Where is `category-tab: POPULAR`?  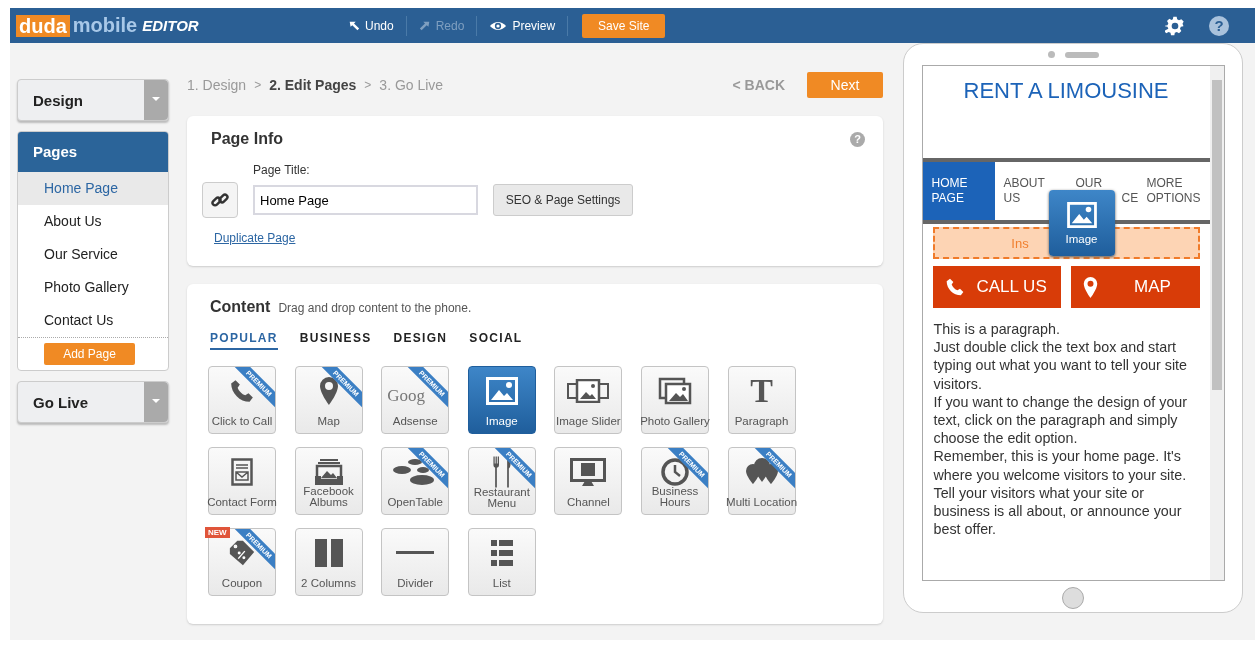
category-tab: POPULAR is located at coordinates (244, 340).